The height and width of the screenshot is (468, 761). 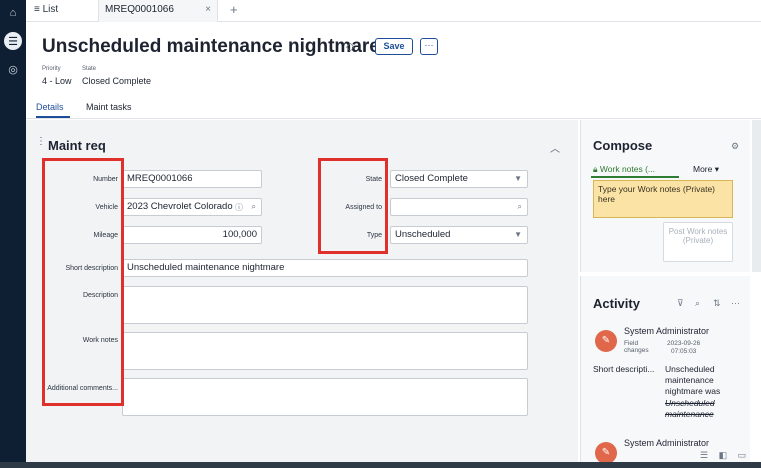 I want to click on tab-maint-tasks: Maint tasks, so click(x=109, y=107).